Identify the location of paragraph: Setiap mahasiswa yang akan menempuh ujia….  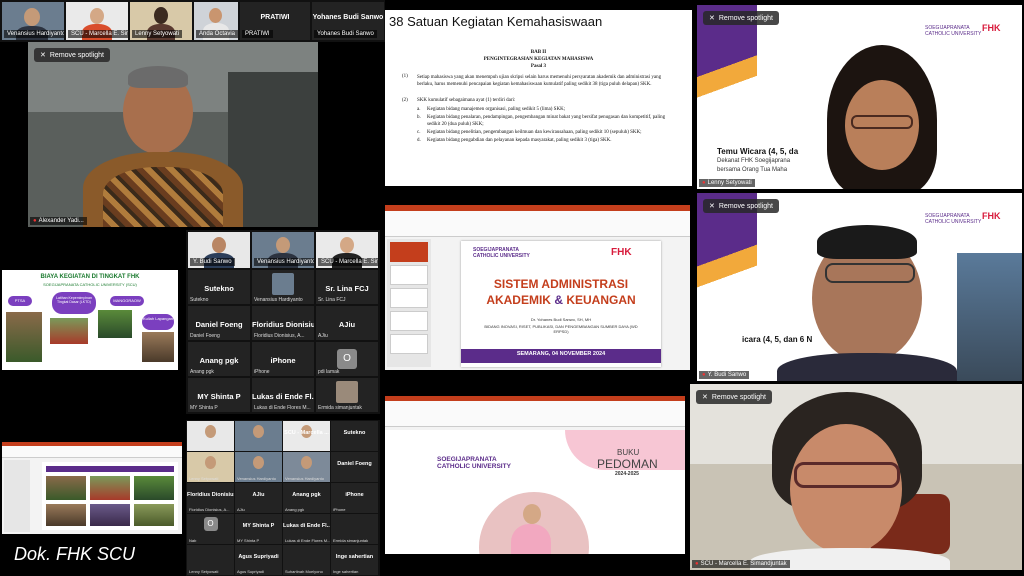
(539, 81).